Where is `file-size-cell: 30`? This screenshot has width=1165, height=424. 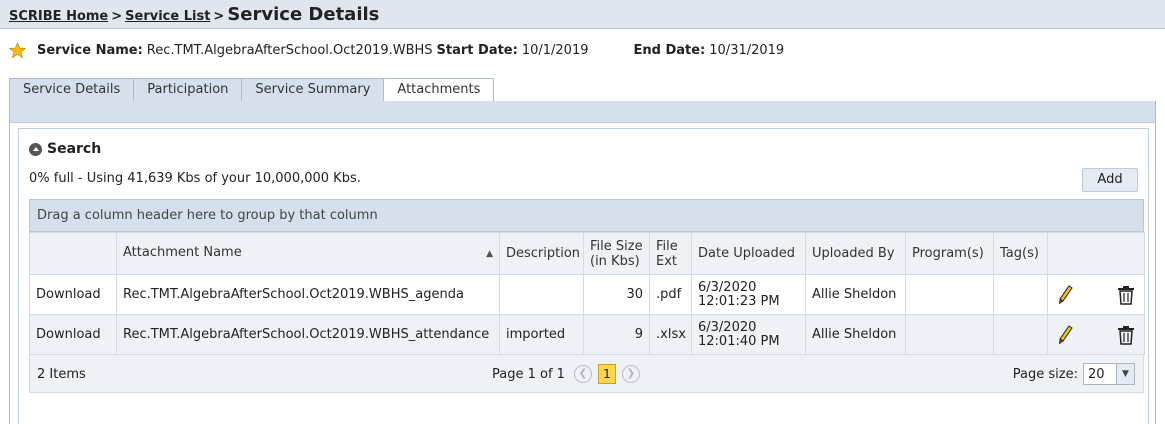 file-size-cell: 30 is located at coordinates (616, 294).